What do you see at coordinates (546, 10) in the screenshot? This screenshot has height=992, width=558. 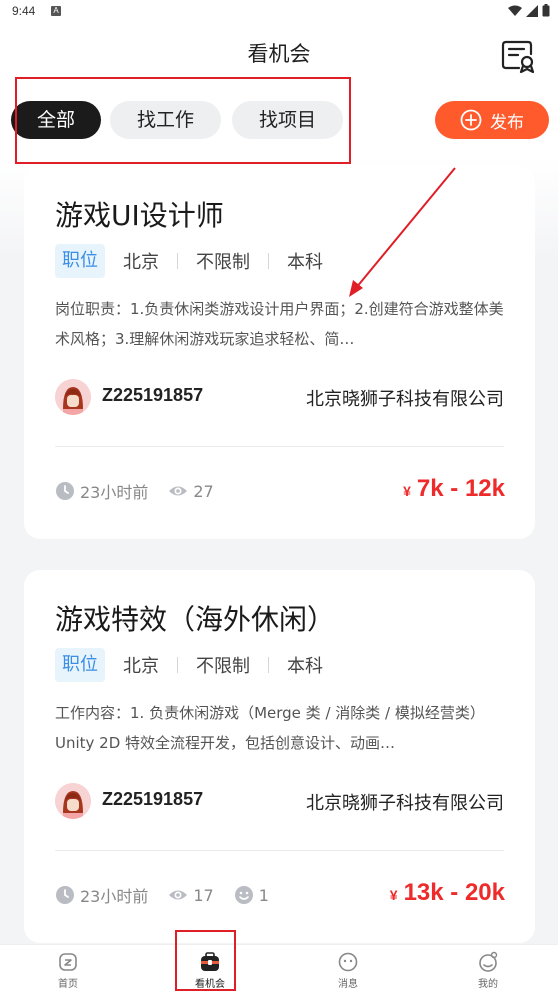 I see `battery-icon` at bounding box center [546, 10].